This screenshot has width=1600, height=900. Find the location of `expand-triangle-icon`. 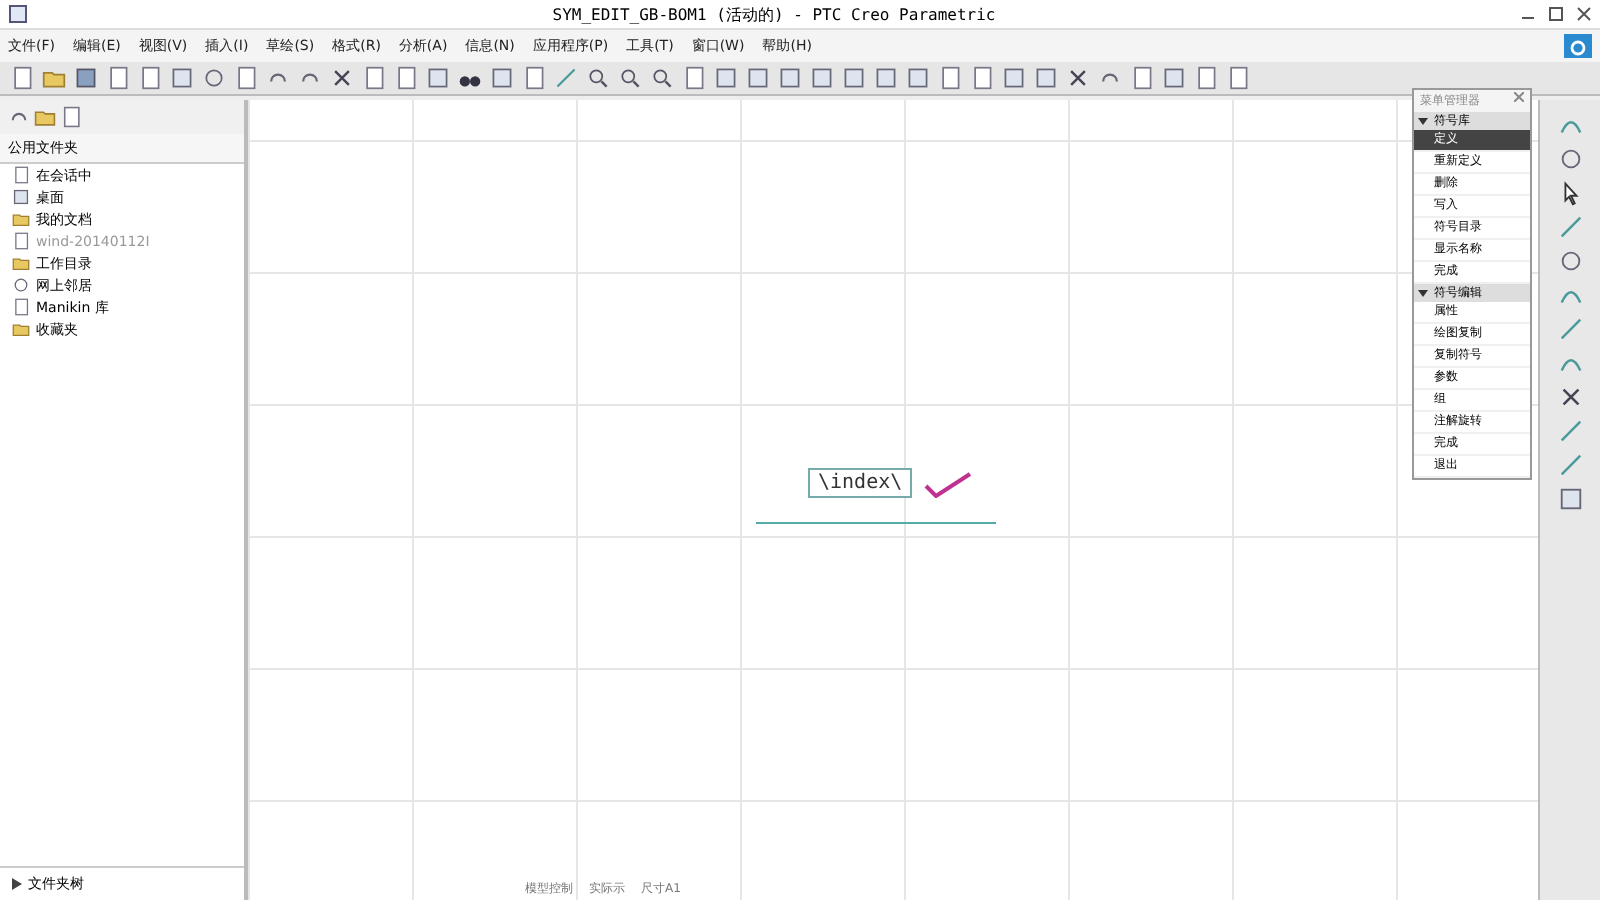

expand-triangle-icon is located at coordinates (17, 884).